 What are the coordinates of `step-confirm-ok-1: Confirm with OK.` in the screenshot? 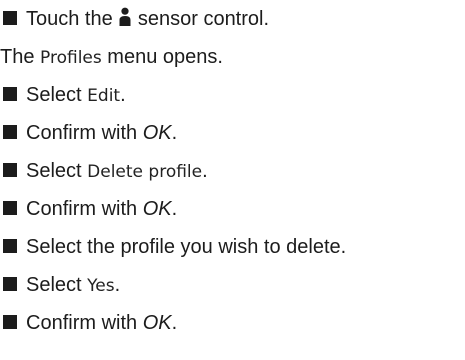 It's located at (88, 133).